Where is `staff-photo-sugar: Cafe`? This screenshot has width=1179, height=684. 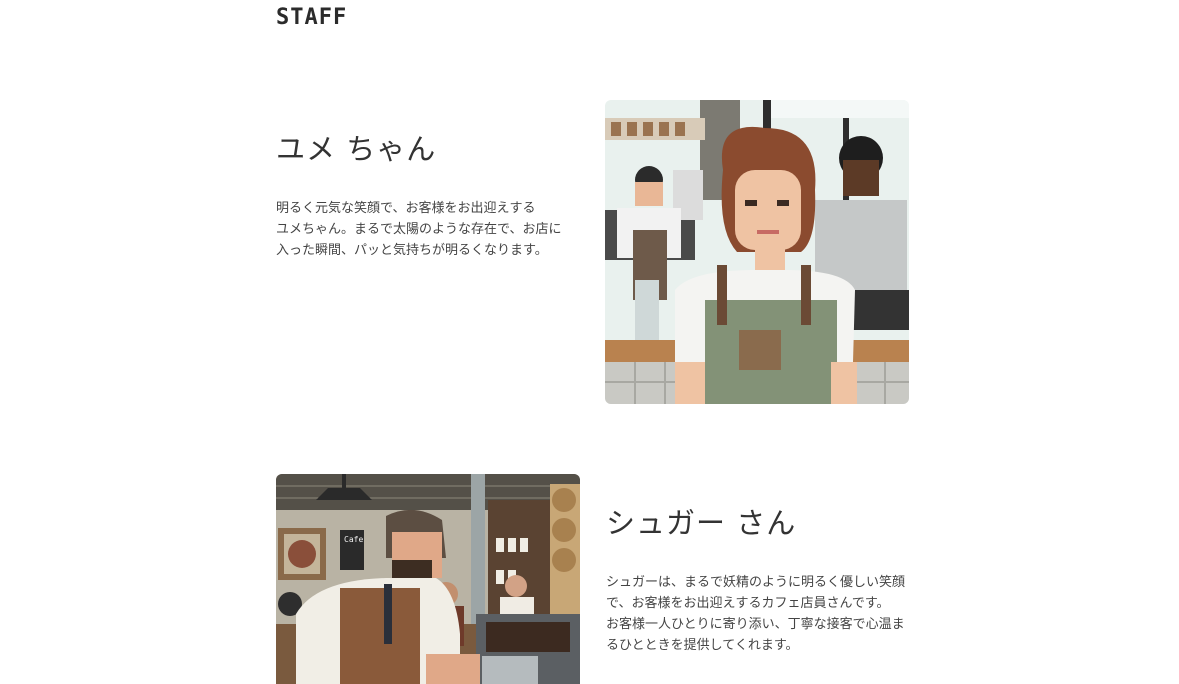 staff-photo-sugar: Cafe is located at coordinates (428, 579).